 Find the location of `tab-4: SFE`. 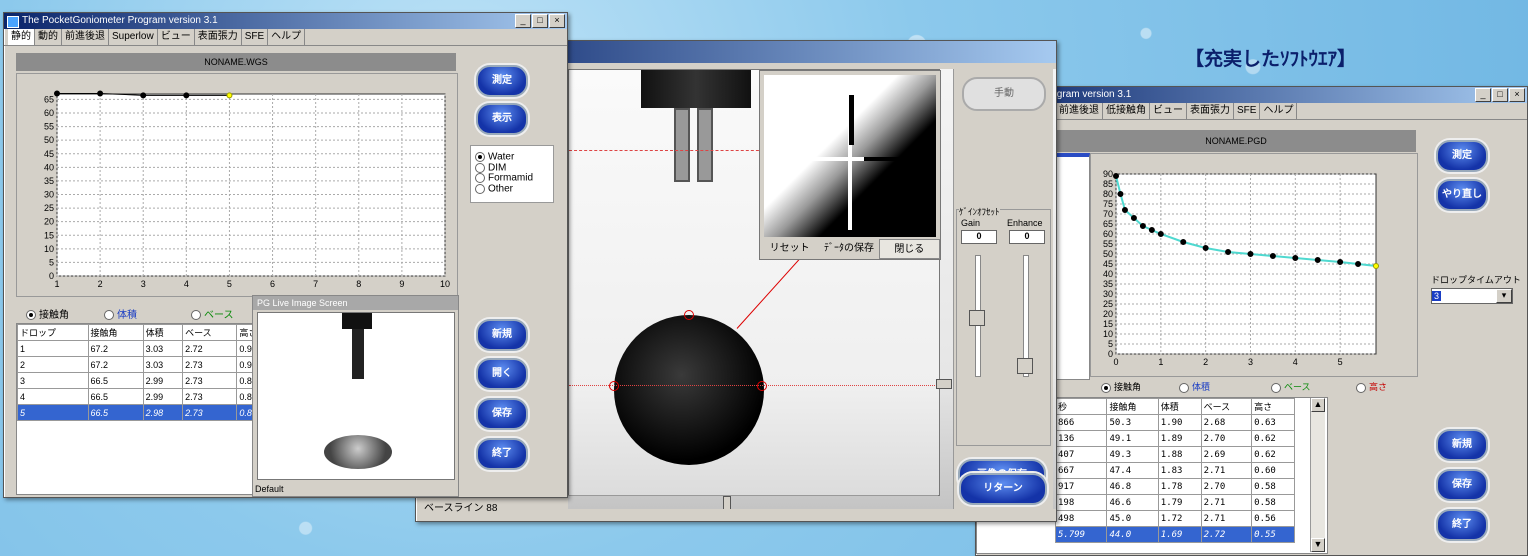

tab-4: SFE is located at coordinates (1247, 111).